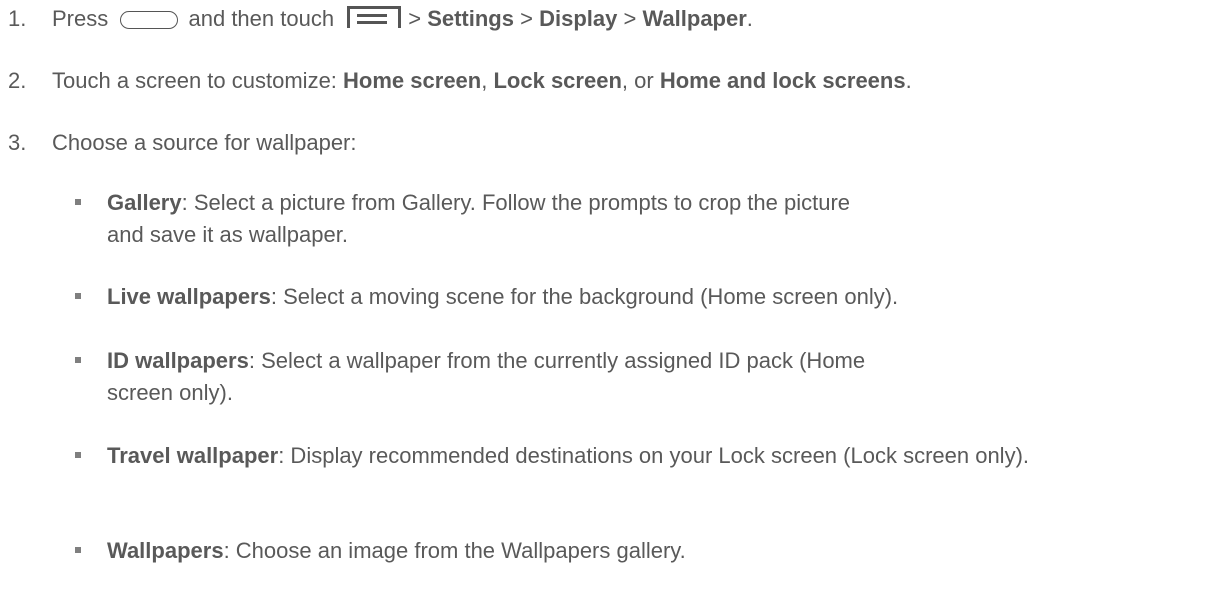 This screenshot has width=1215, height=612. I want to click on source-name: Travel wallpaper, so click(193, 455).